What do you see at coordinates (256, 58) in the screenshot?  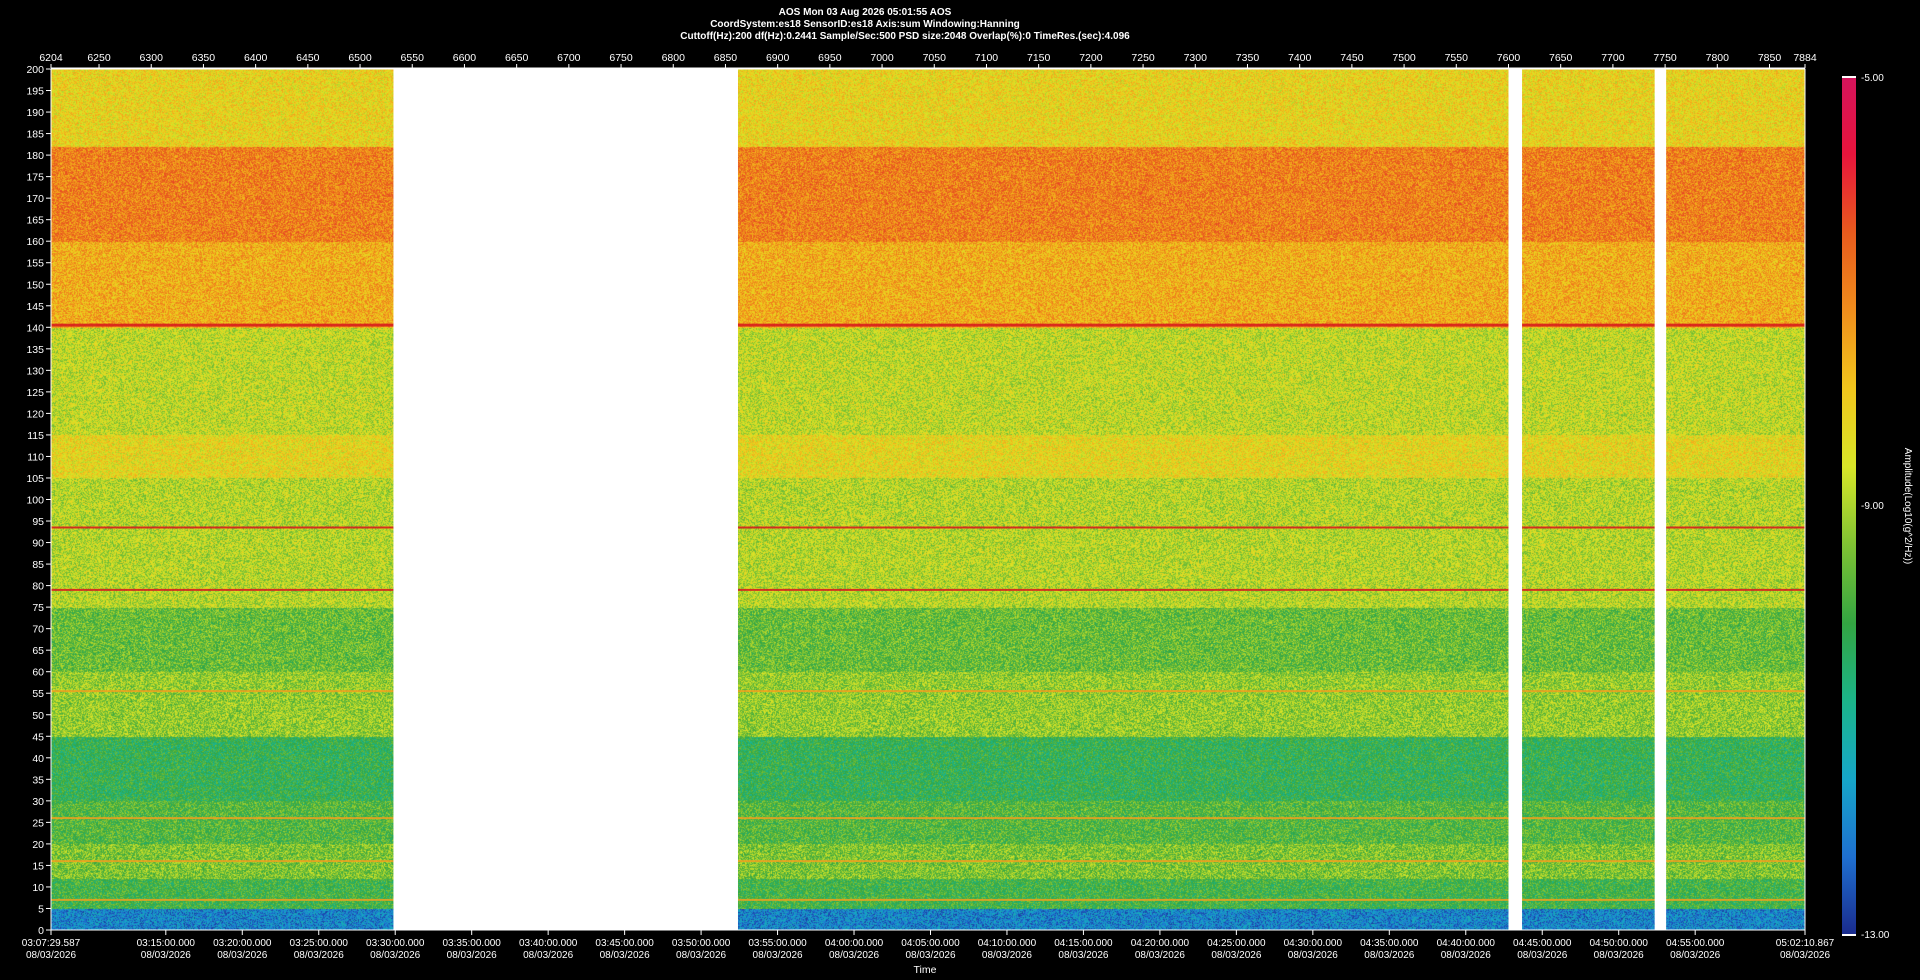 I see `top-tick-label: 6400` at bounding box center [256, 58].